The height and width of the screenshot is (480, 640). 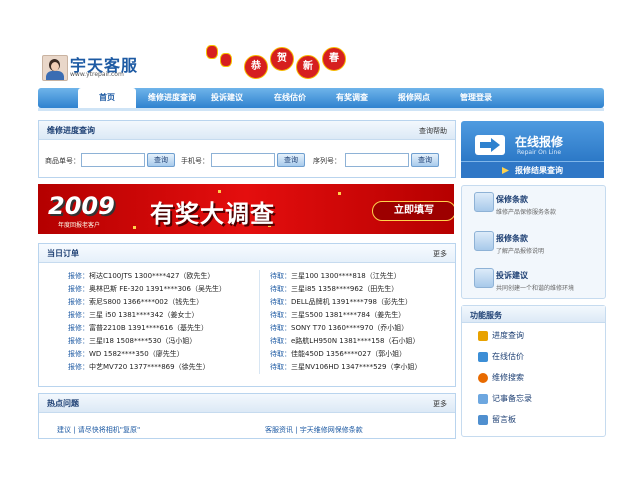 I want to click on functions-box: 功能服务 进度查询 在线估价 维修搜索 记事备忘录 留言板, so click(x=533, y=371).